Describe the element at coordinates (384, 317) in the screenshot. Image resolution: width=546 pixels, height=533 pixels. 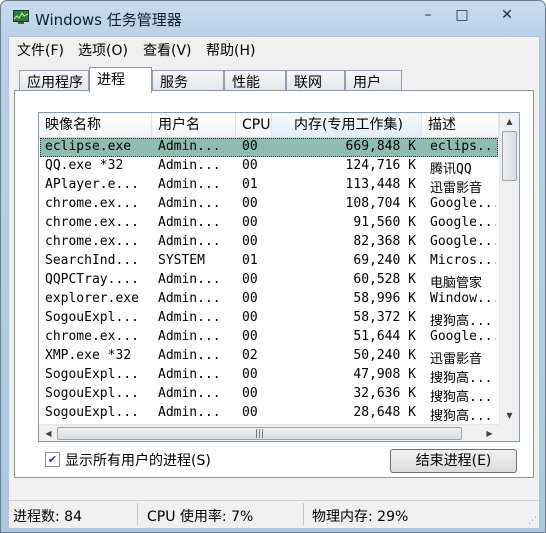
I see `row-memory: 58,372 K` at that location.